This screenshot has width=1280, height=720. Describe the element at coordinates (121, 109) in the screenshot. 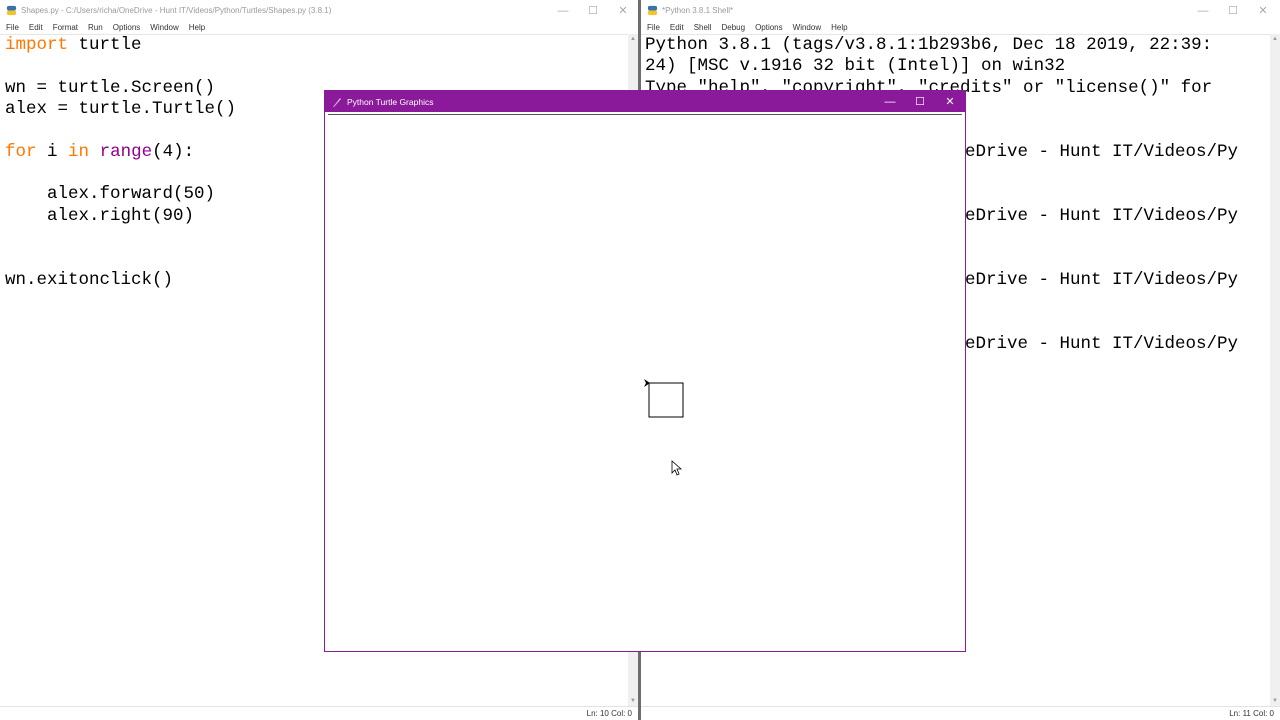

I see `code-line-4: alex = turtle.Turtle()` at that location.